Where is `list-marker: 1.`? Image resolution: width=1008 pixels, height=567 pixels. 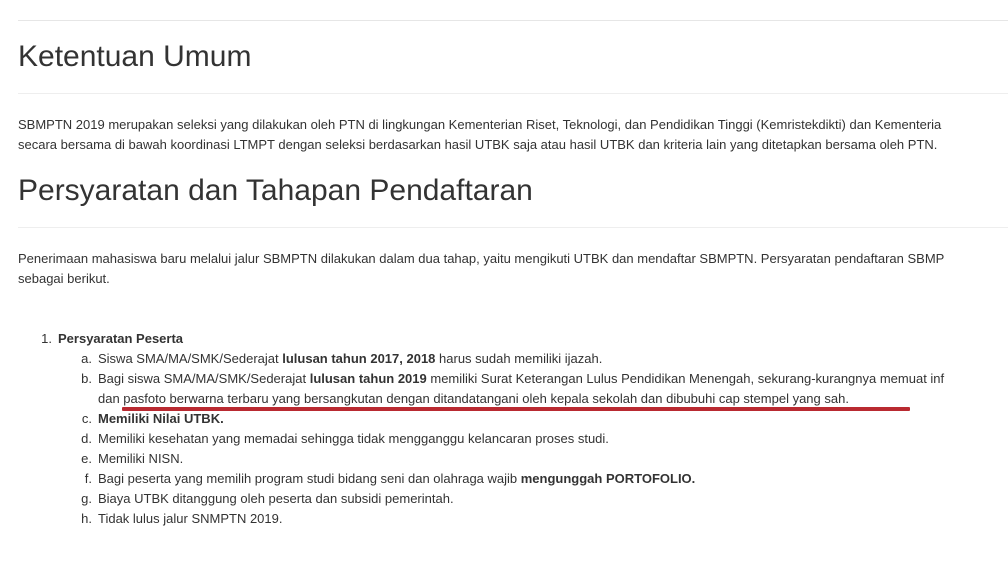 list-marker: 1. is located at coordinates (46, 338).